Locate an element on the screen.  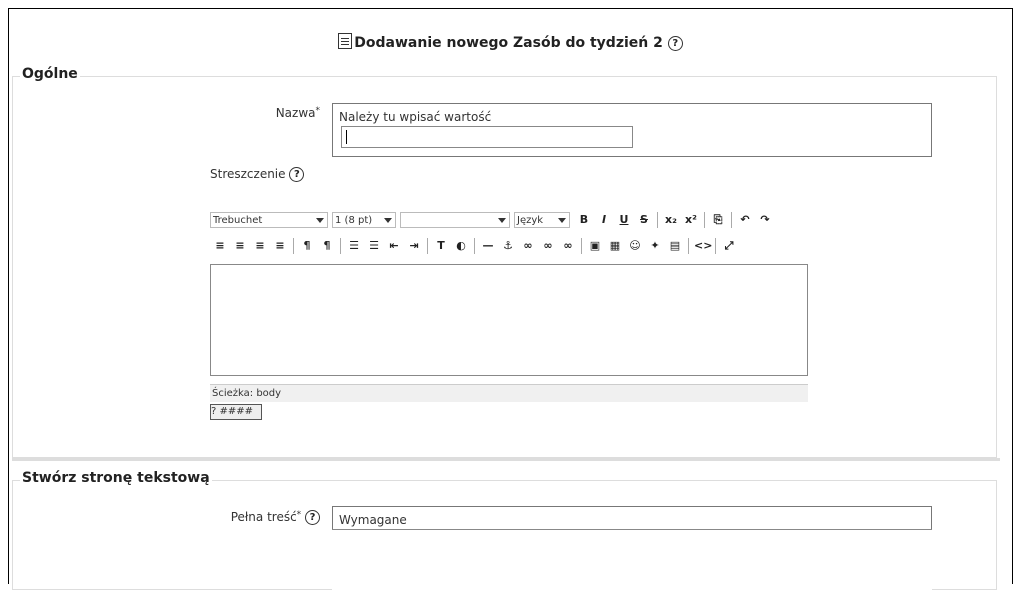
language-value: Język is located at coordinates (530, 220).